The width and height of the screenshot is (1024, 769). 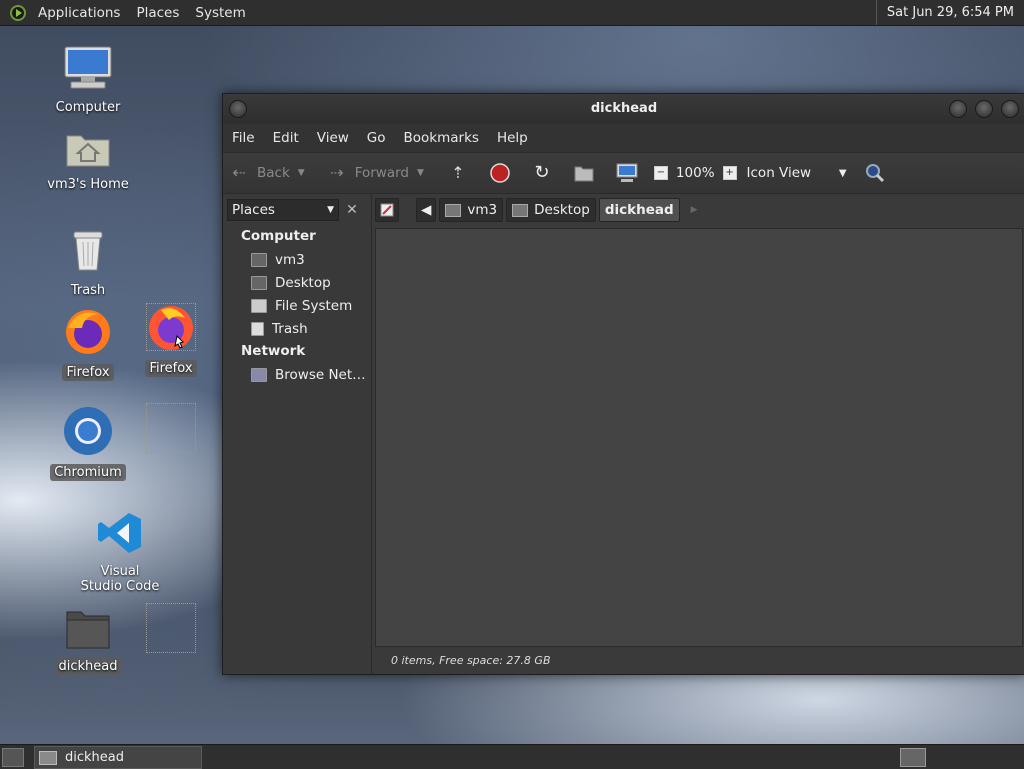 What do you see at coordinates (352, 210) in the screenshot?
I see `close-icon: ✕` at bounding box center [352, 210].